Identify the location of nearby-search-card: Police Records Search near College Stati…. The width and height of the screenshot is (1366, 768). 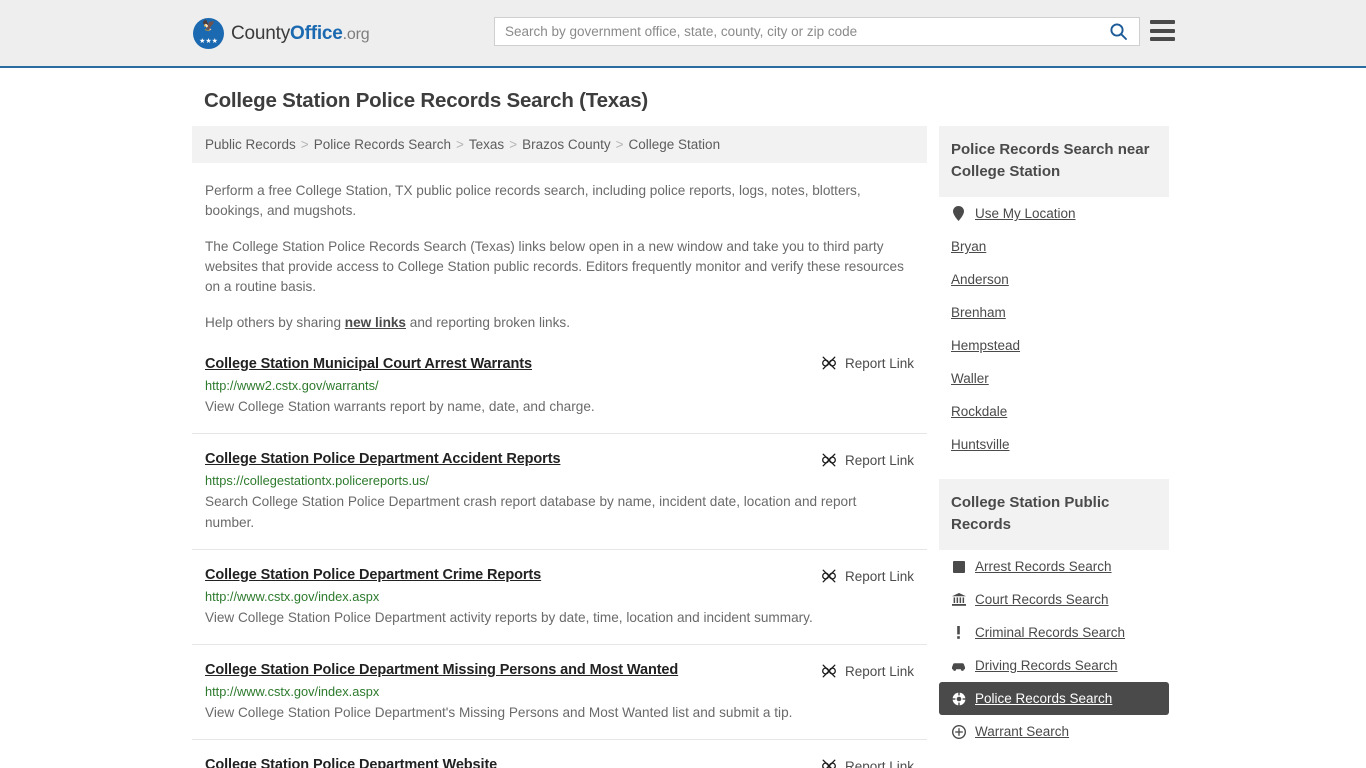
(1054, 293).